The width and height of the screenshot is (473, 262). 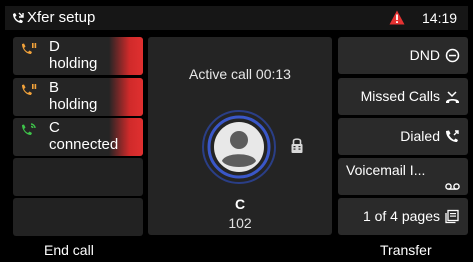 I want to click on dnd-button: DND, so click(x=403, y=55).